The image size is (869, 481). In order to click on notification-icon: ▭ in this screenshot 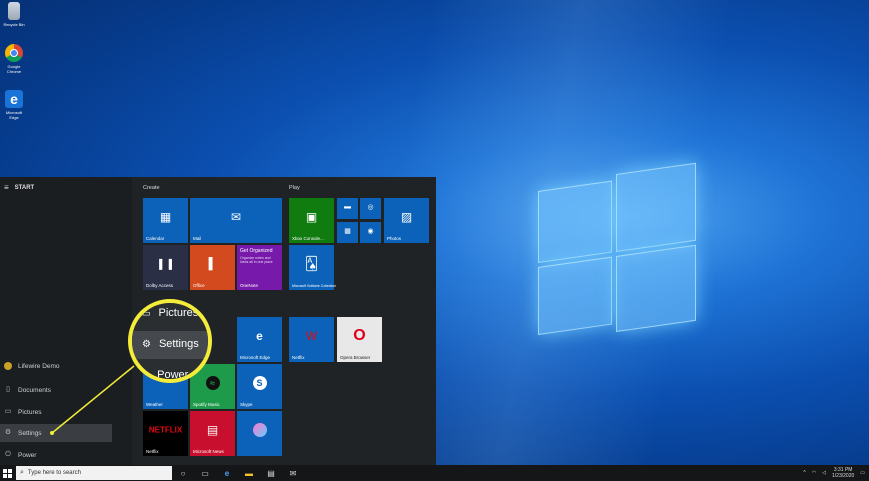, I will do `click(862, 473)`.